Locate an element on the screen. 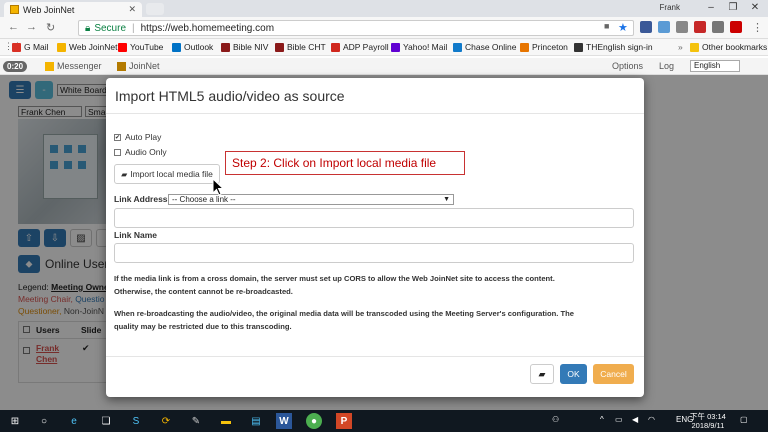 This screenshot has height=432, width=768. close-tab-icon: ✕ is located at coordinates (132, 9).